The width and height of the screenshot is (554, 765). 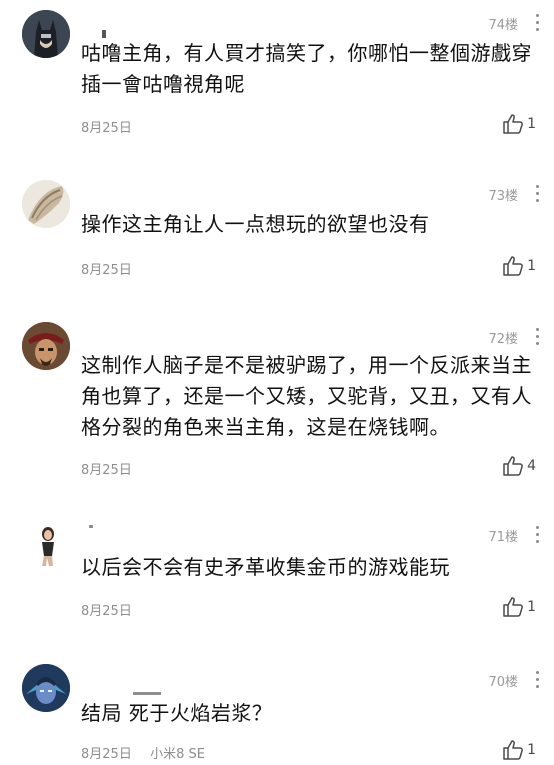 I want to click on comment-text: 操作这主角让人一点想玩的欲望也没有, so click(x=255, y=224).